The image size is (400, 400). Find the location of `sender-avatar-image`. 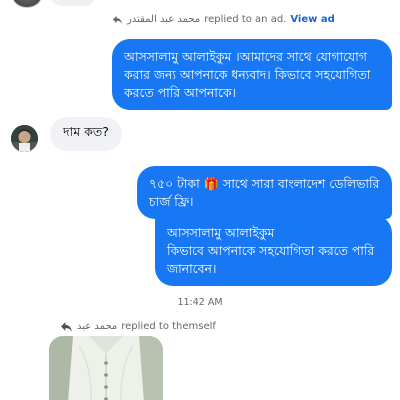

sender-avatar-image is located at coordinates (24, 138).